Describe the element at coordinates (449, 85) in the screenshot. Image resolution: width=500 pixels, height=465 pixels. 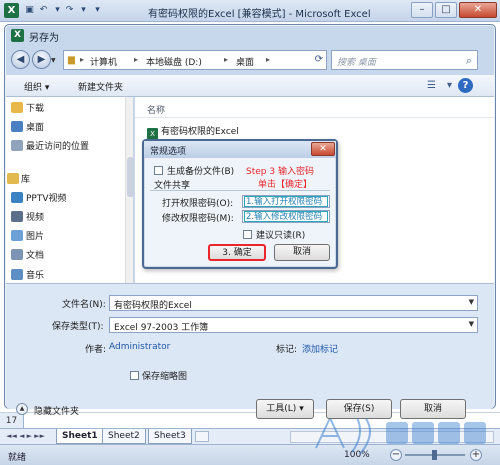
I see `view-dropdown-icon: ▾` at that location.